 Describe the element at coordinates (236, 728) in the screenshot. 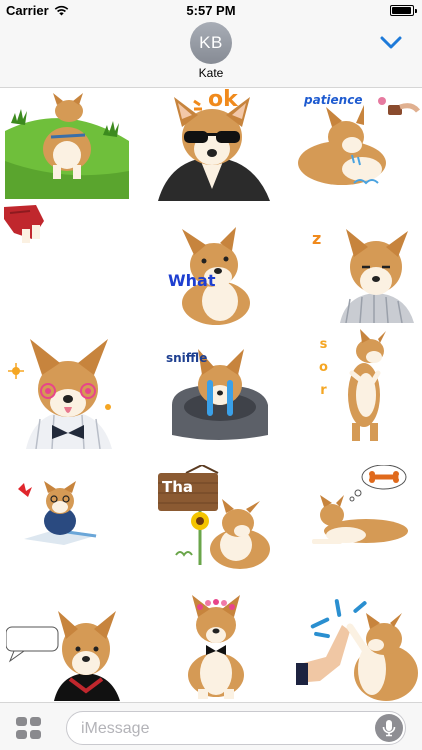

I see `message-input: iMessage` at that location.